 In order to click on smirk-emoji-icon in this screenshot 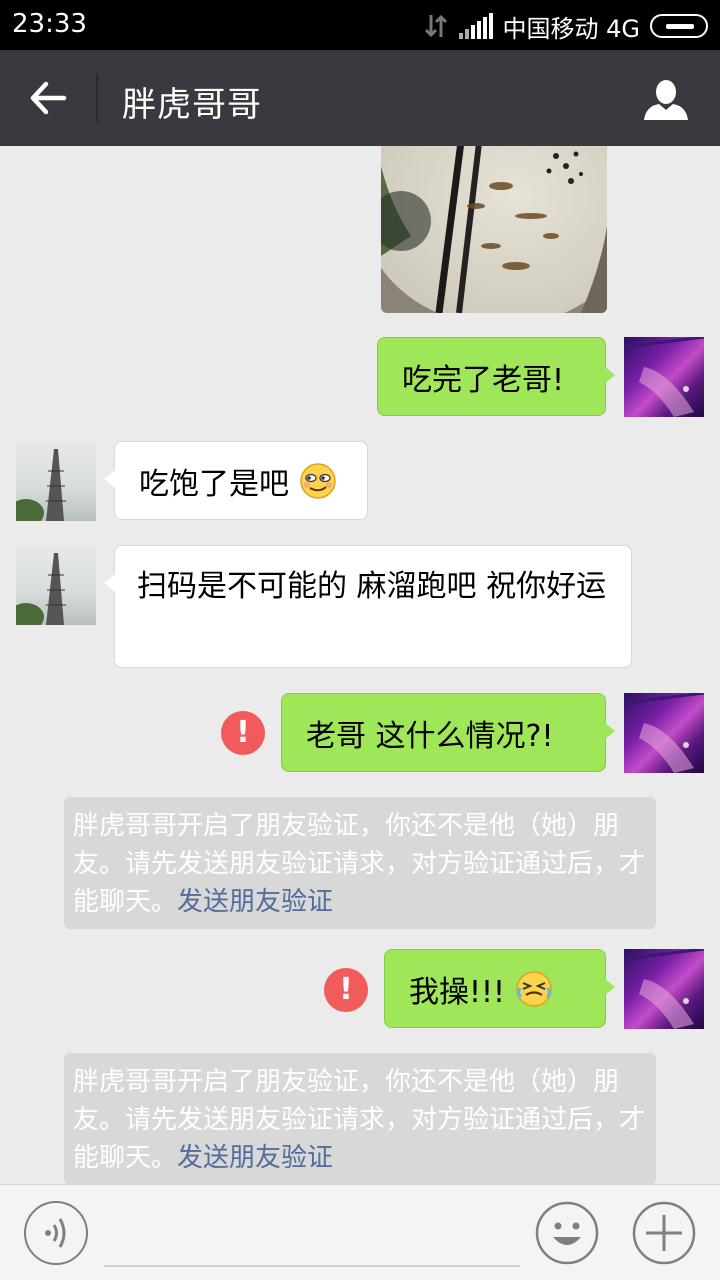, I will do `click(318, 480)`.